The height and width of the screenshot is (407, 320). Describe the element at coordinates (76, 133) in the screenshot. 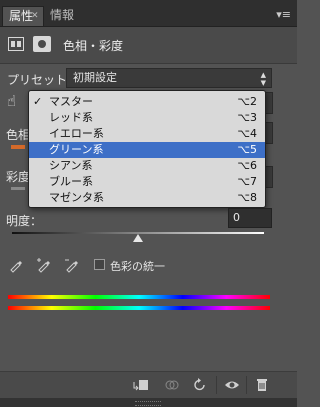

I see `dropdown-item-label: イエロー系` at that location.